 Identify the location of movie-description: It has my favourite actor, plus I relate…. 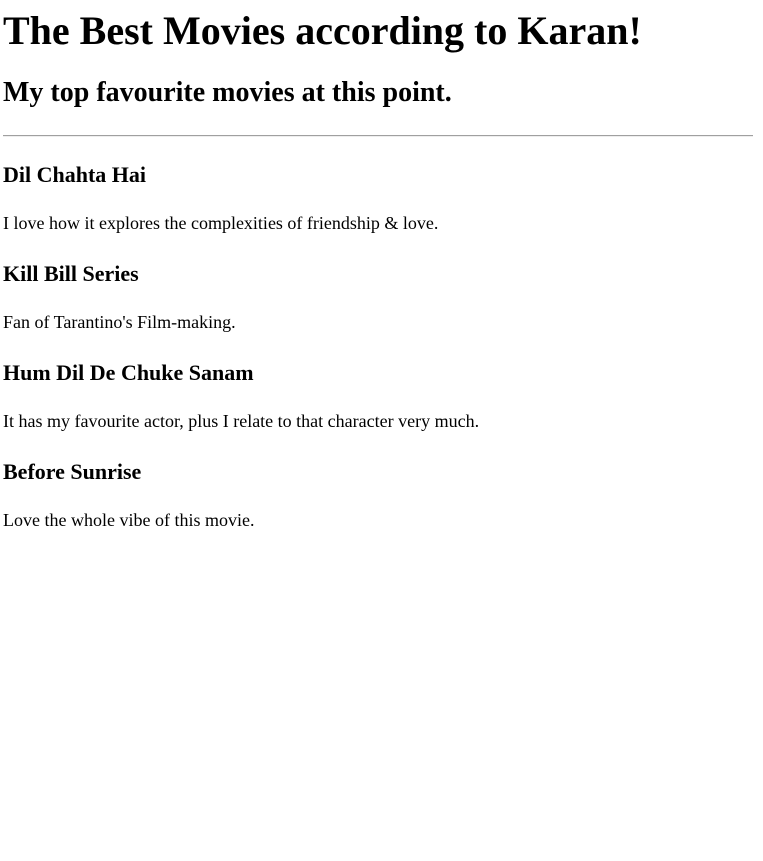
(241, 421).